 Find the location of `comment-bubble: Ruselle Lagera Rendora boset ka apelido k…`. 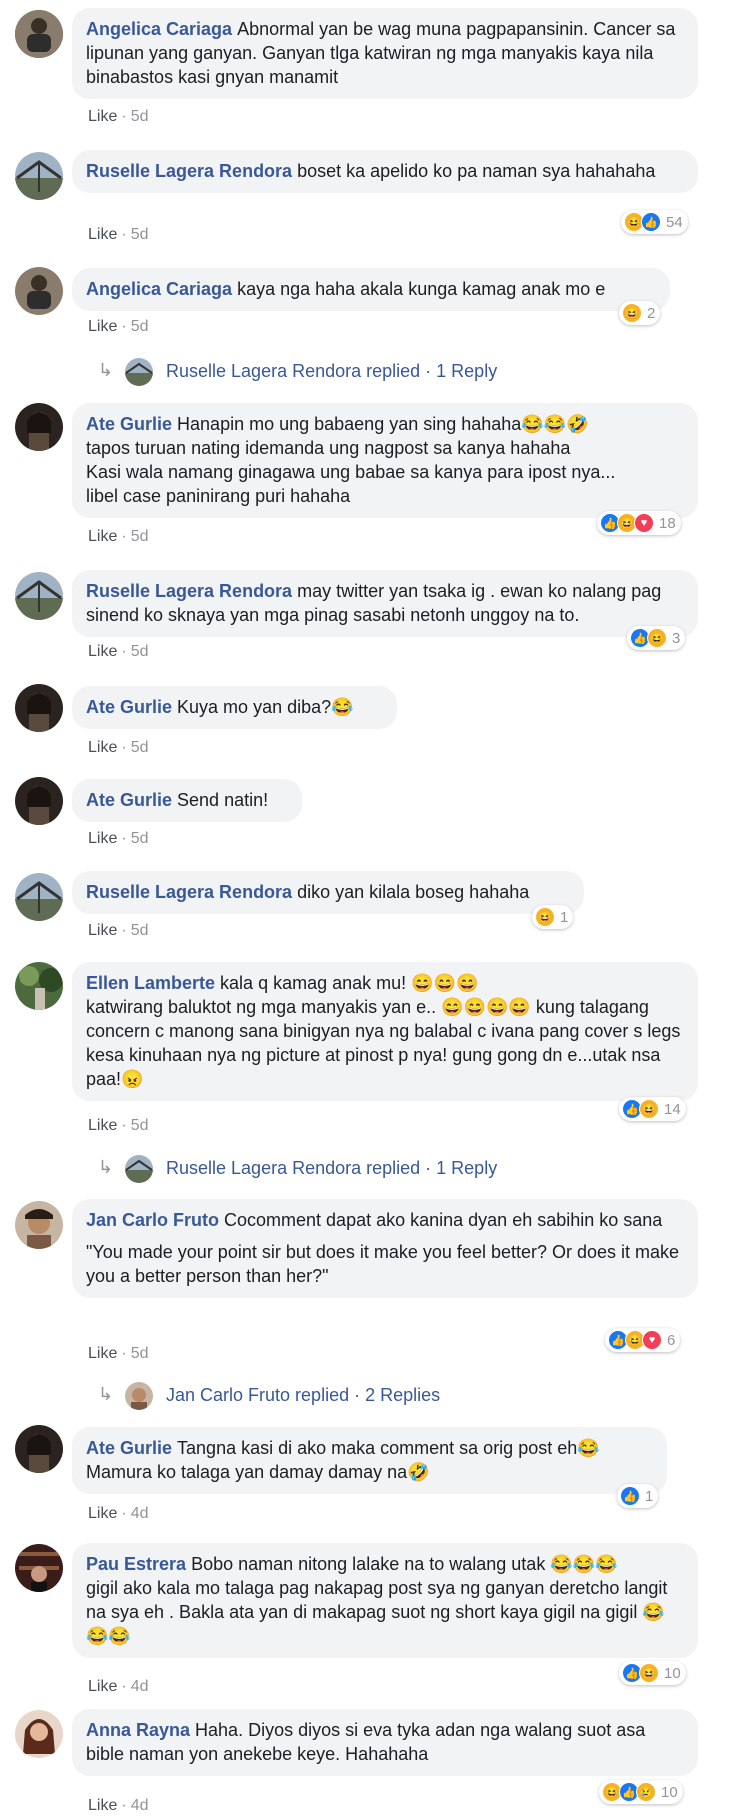

comment-bubble: Ruselle Lagera Rendora boset ka apelido k… is located at coordinates (385, 171).